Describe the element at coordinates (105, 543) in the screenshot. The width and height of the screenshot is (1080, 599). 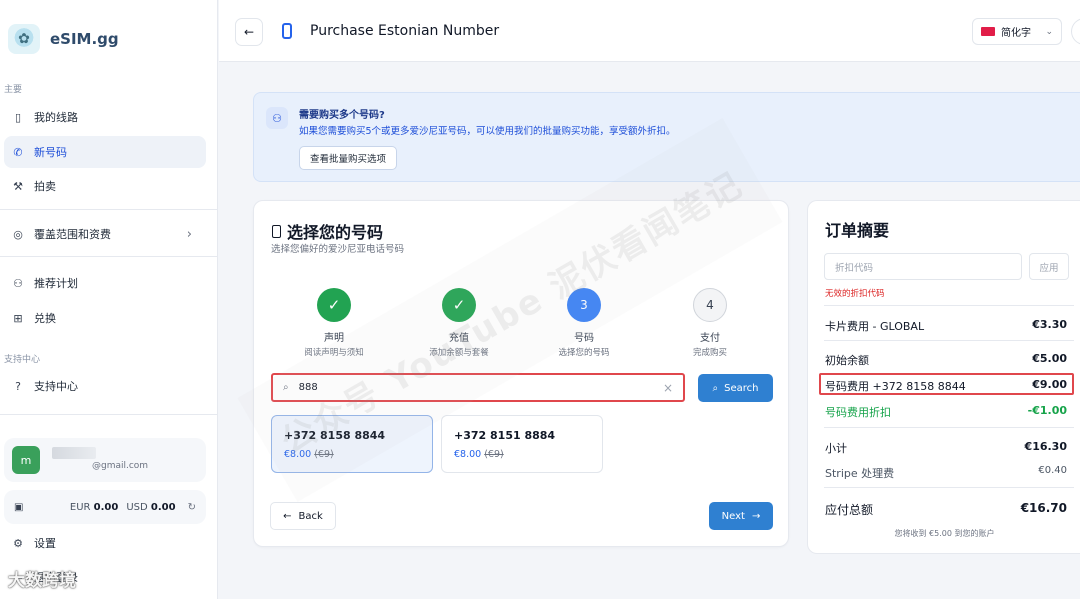
I see `sidebar-item-settings: ⚙ 设置` at that location.